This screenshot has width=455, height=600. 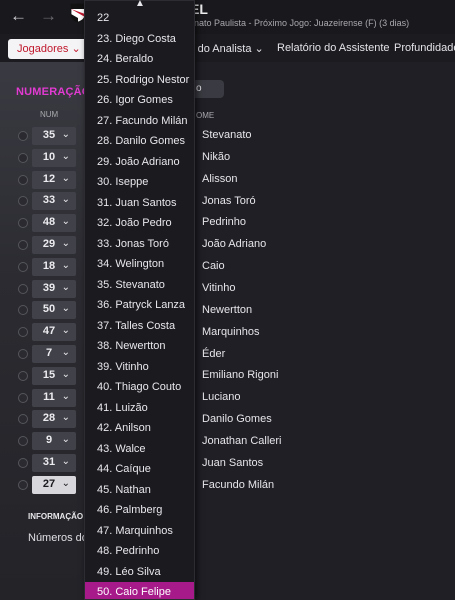 I want to click on dropdown-item: 47. Marquinhos, so click(x=139, y=531).